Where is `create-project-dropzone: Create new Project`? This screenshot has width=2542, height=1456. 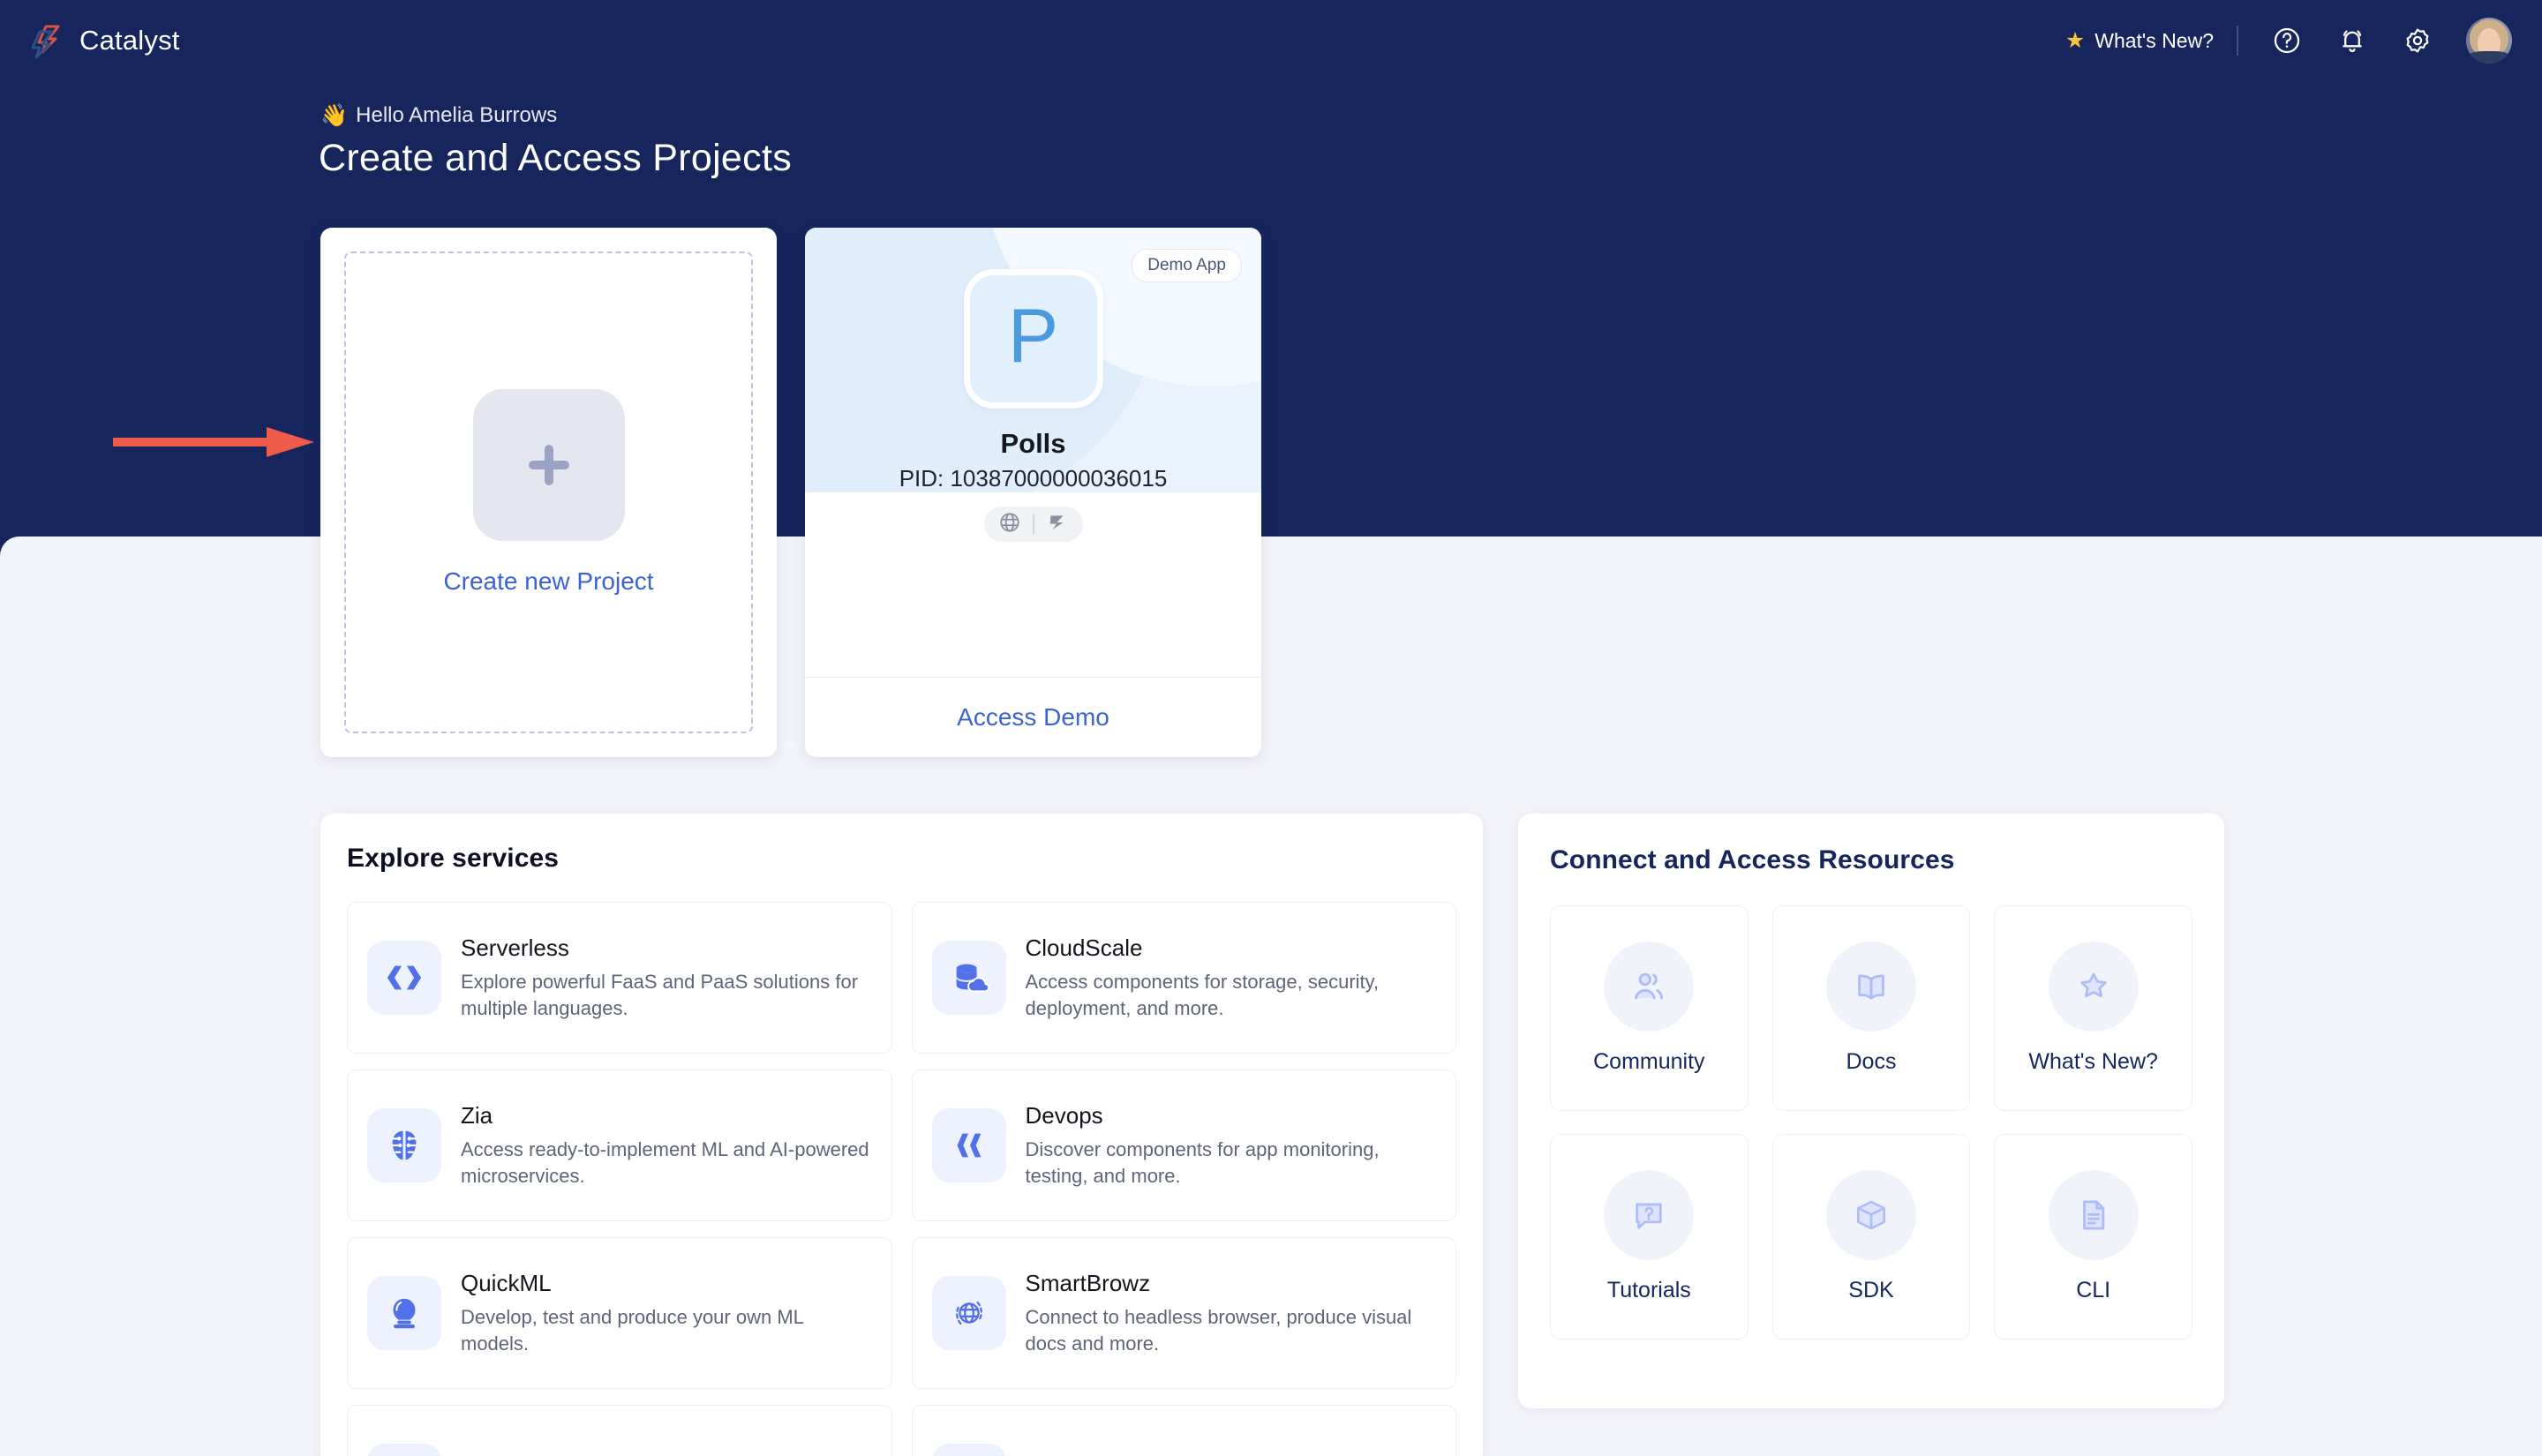
create-project-dropzone: Create new Project is located at coordinates (548, 492).